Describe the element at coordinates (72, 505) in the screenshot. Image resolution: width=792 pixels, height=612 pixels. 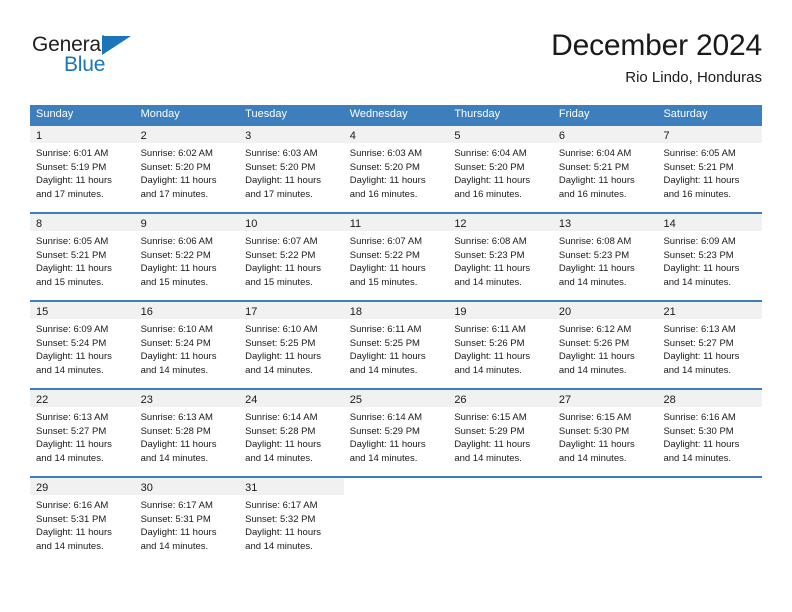
I see `sunrise-line: Sunrise: 6:16 AM` at that location.